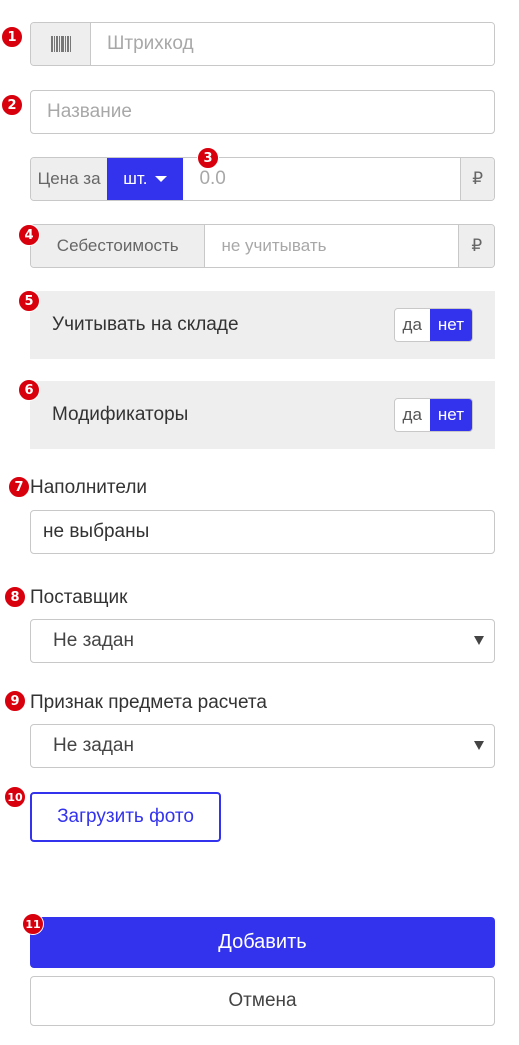  Describe the element at coordinates (412, 415) in the screenshot. I see `modifiers-yes-button: да` at that location.